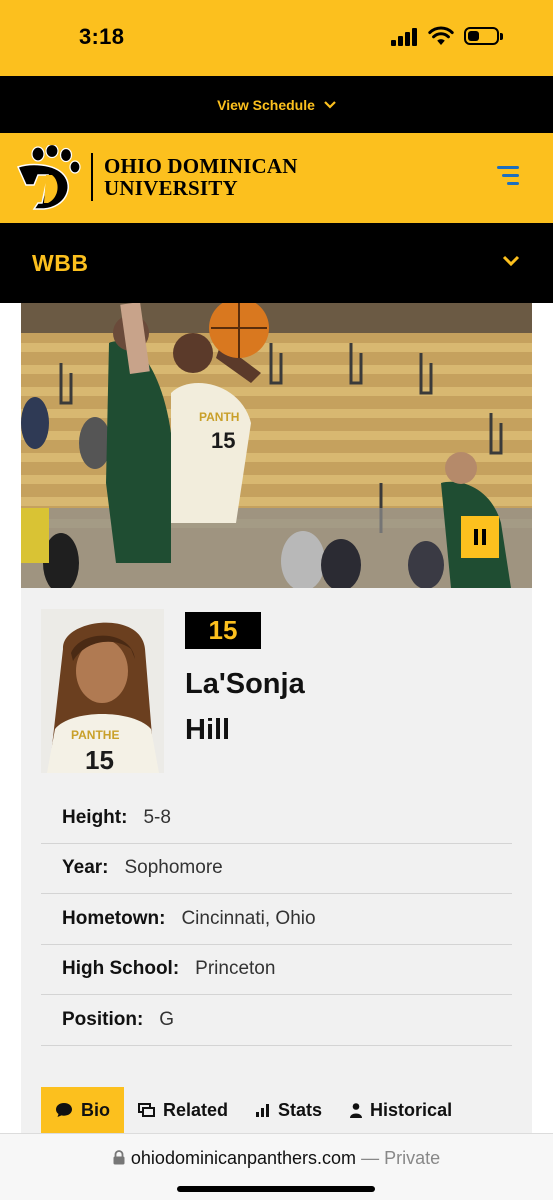  What do you see at coordinates (276, 1020) in the screenshot?
I see `bio-row-position: Position: G` at bounding box center [276, 1020].